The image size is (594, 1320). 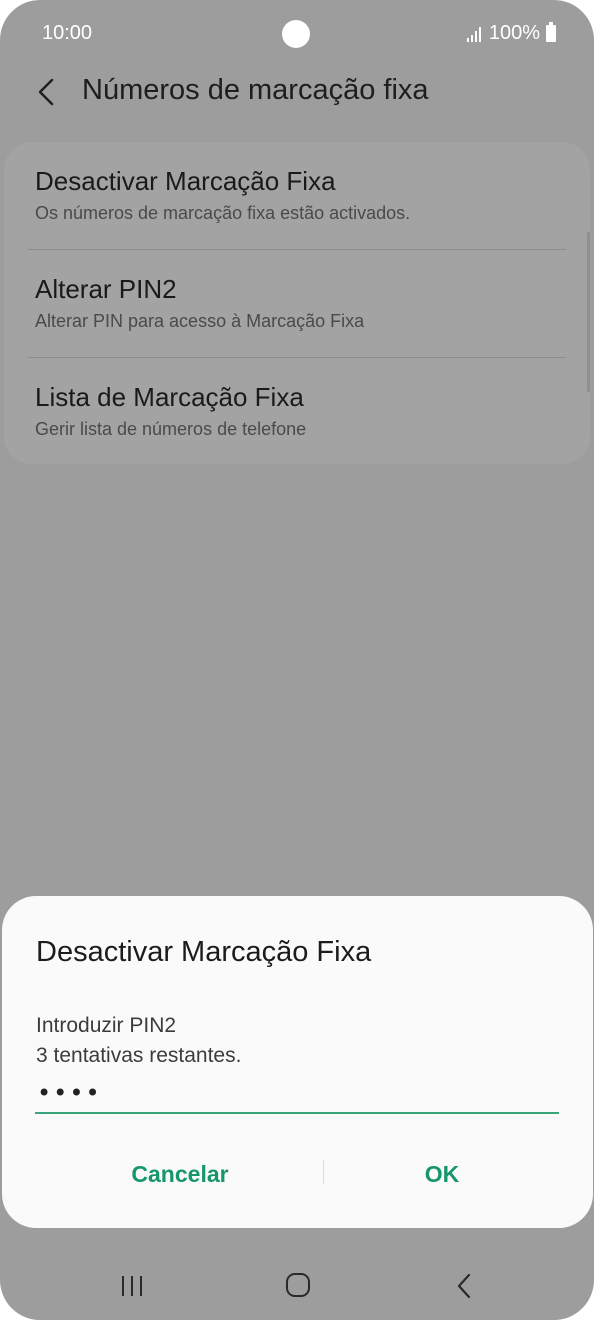 What do you see at coordinates (67, 33) in the screenshot?
I see `status-time: 10:00` at bounding box center [67, 33].